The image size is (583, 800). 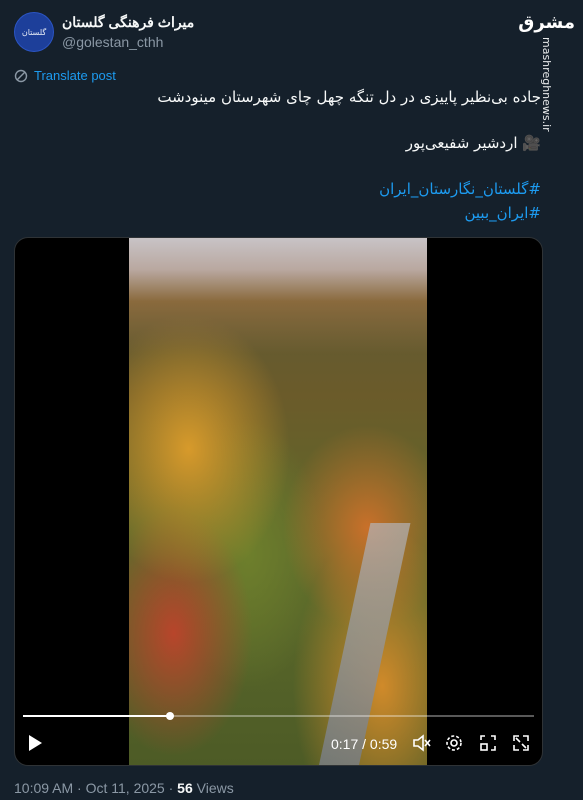 I want to click on watermark: مشرق mashreghnews.ir, so click(x=546, y=72).